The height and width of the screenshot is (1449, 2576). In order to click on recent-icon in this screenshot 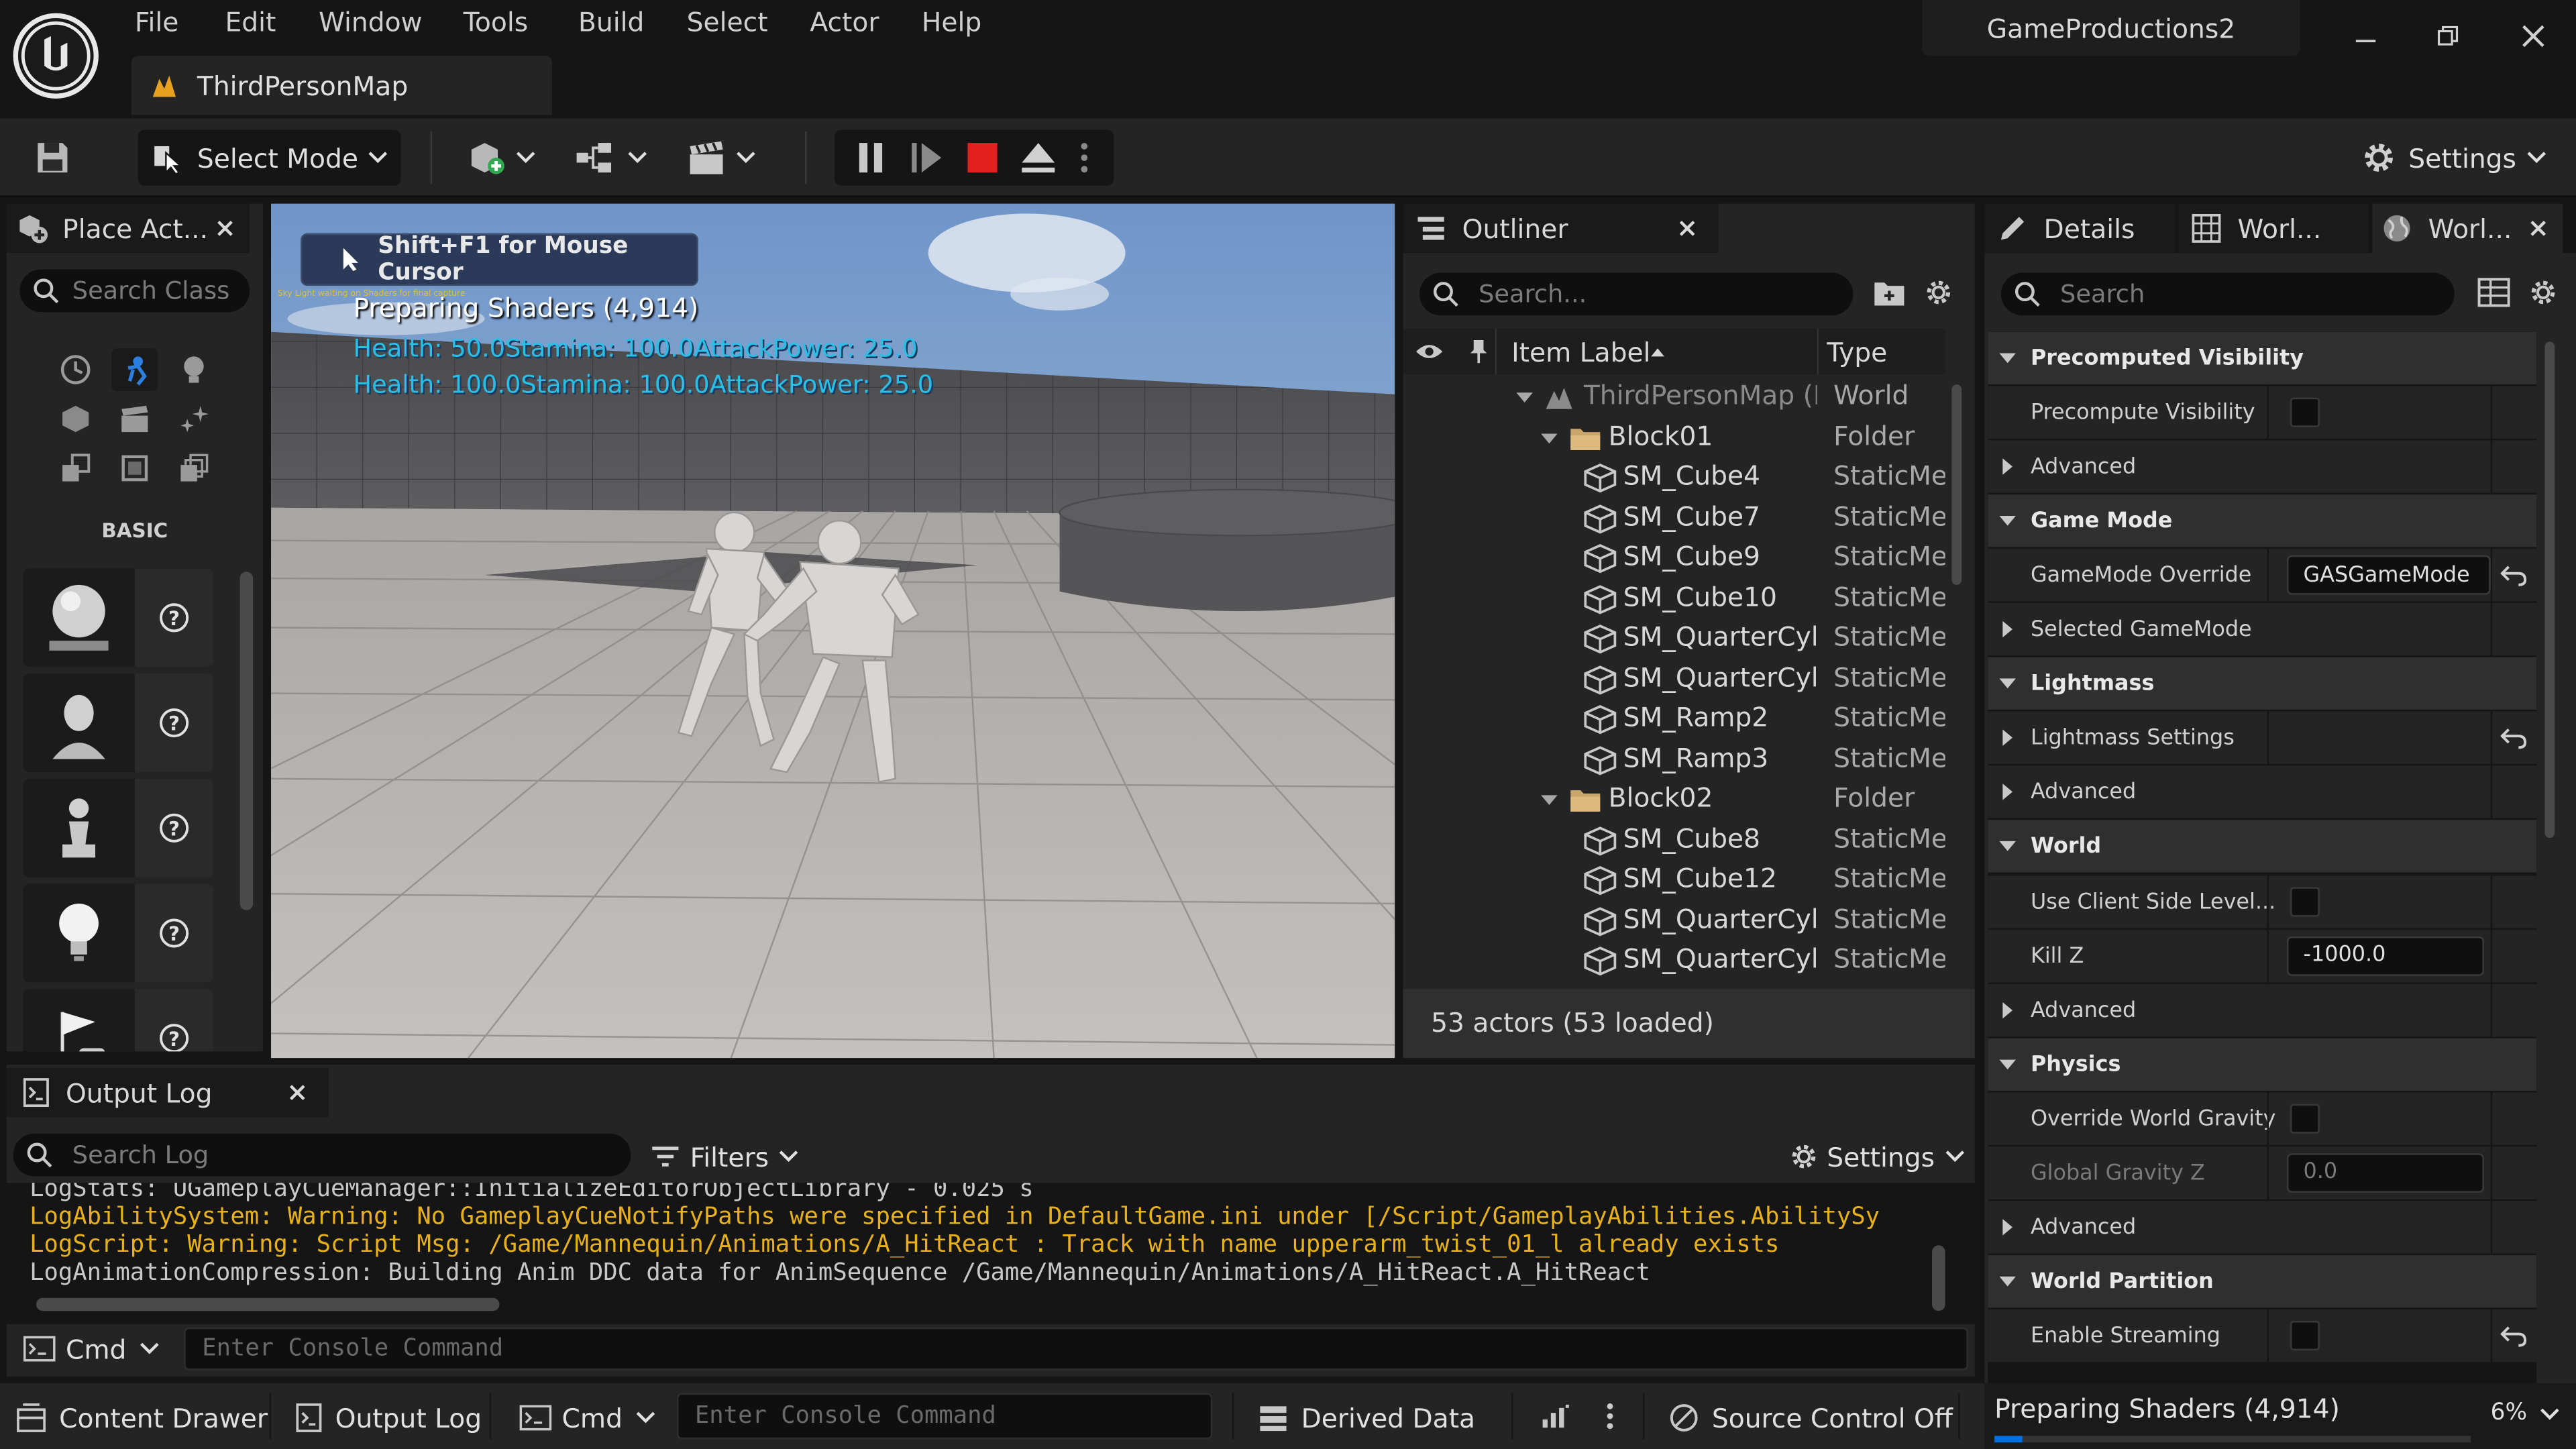, I will do `click(75, 369)`.